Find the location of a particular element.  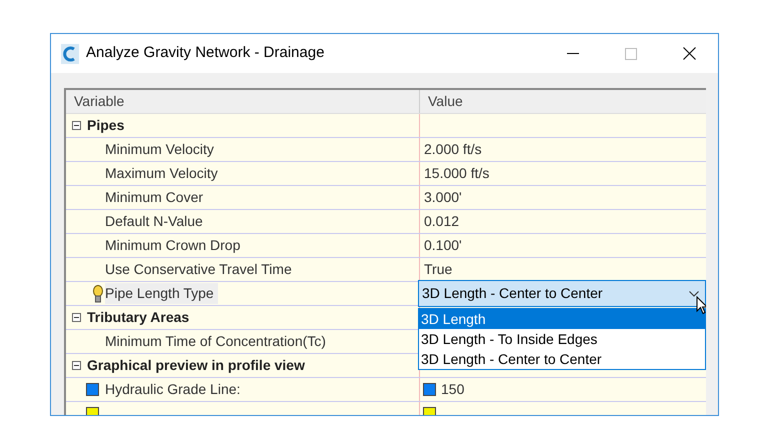

chevron-down-icon is located at coordinates (694, 293).